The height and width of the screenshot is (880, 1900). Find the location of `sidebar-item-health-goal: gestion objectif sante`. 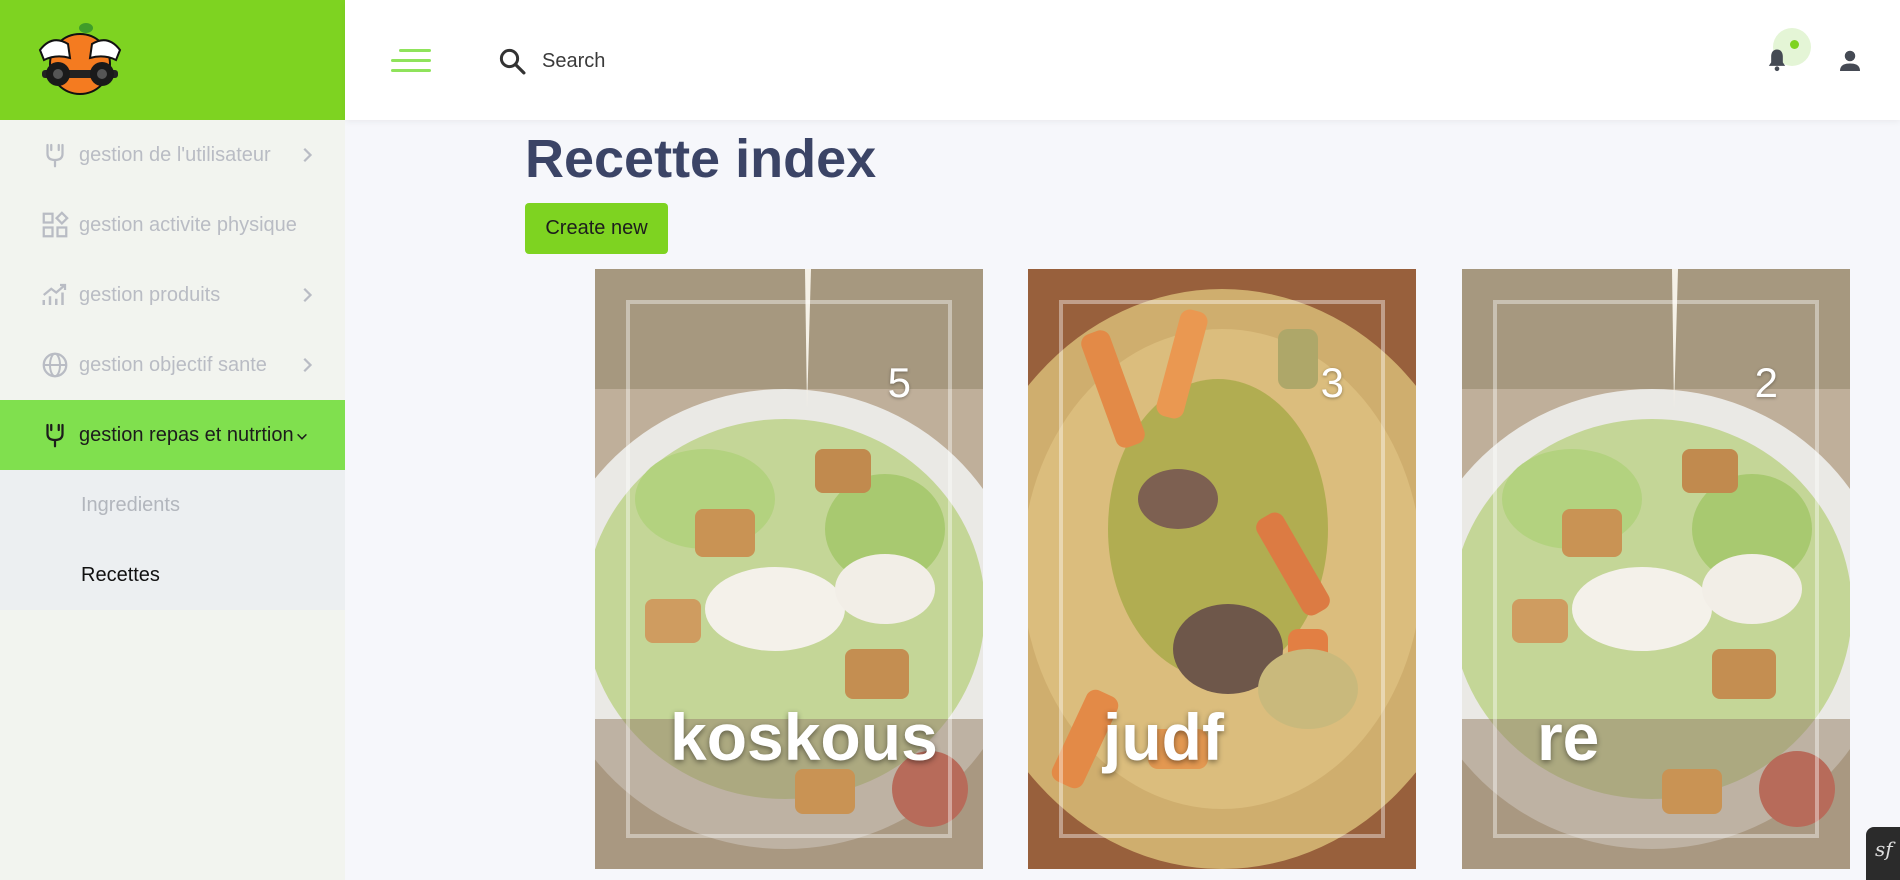

sidebar-item-health-goal: gestion objectif sante is located at coordinates (172, 365).